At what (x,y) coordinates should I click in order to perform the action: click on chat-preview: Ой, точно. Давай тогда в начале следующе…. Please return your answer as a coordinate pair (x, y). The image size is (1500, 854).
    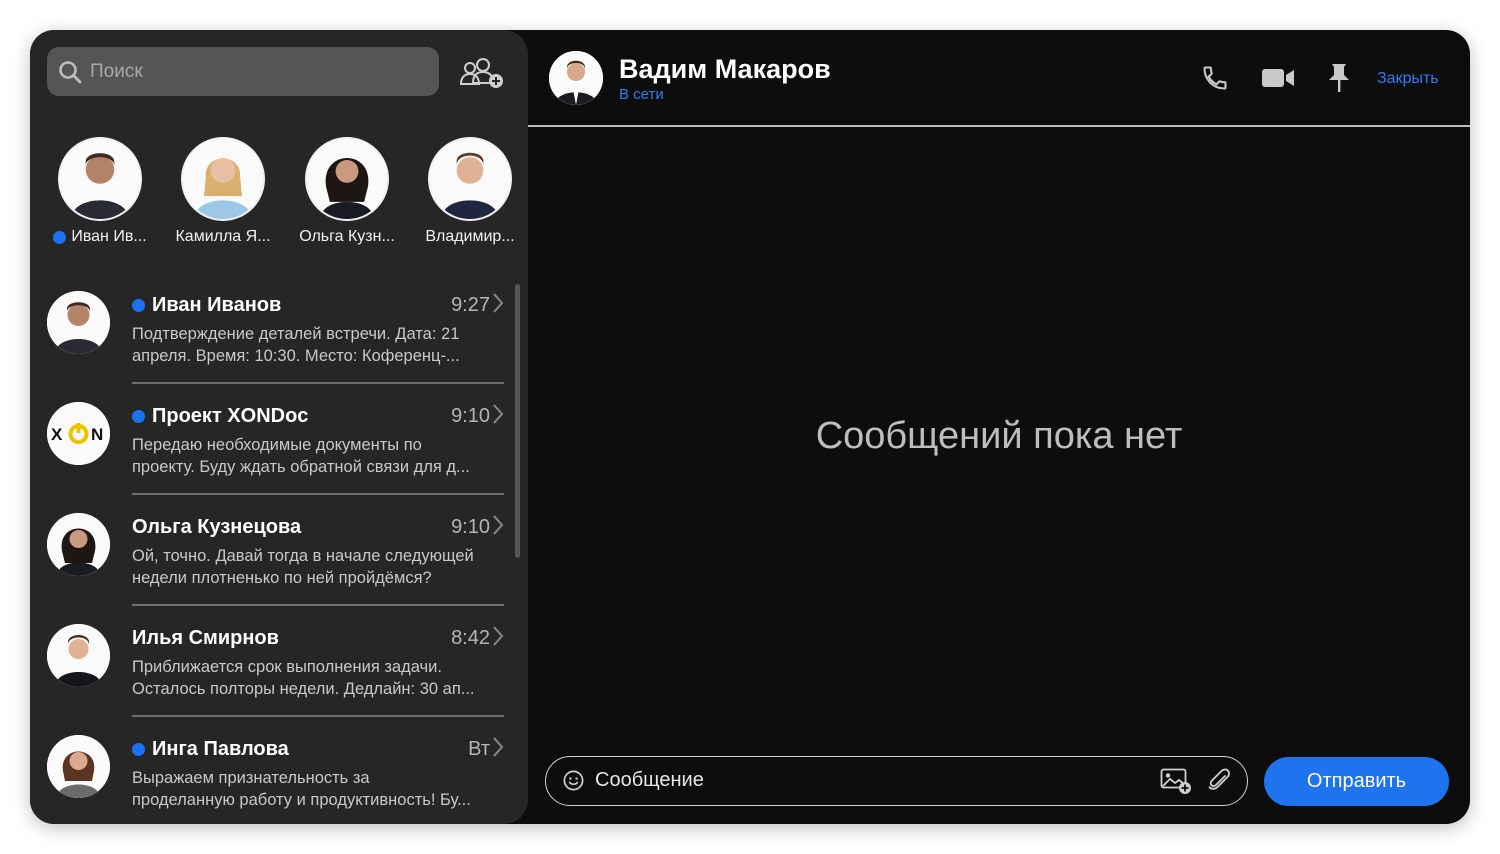
    Looking at the image, I should click on (303, 567).